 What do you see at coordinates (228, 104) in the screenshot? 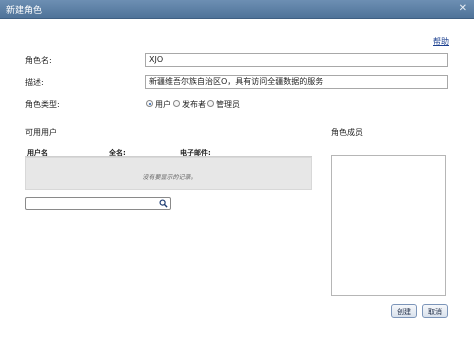
I see `role-type-admin-label: 管理员` at bounding box center [228, 104].